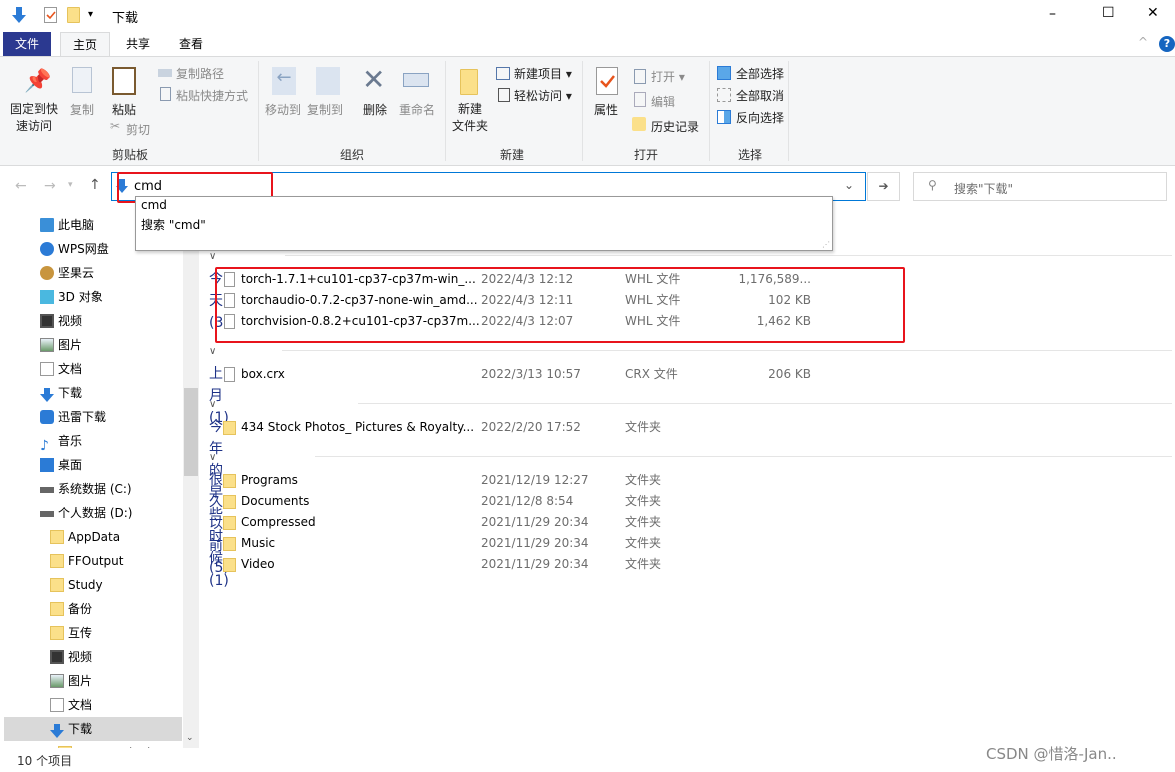  I want to click on easy-access-button: 轻松访问 ▾, so click(543, 95).